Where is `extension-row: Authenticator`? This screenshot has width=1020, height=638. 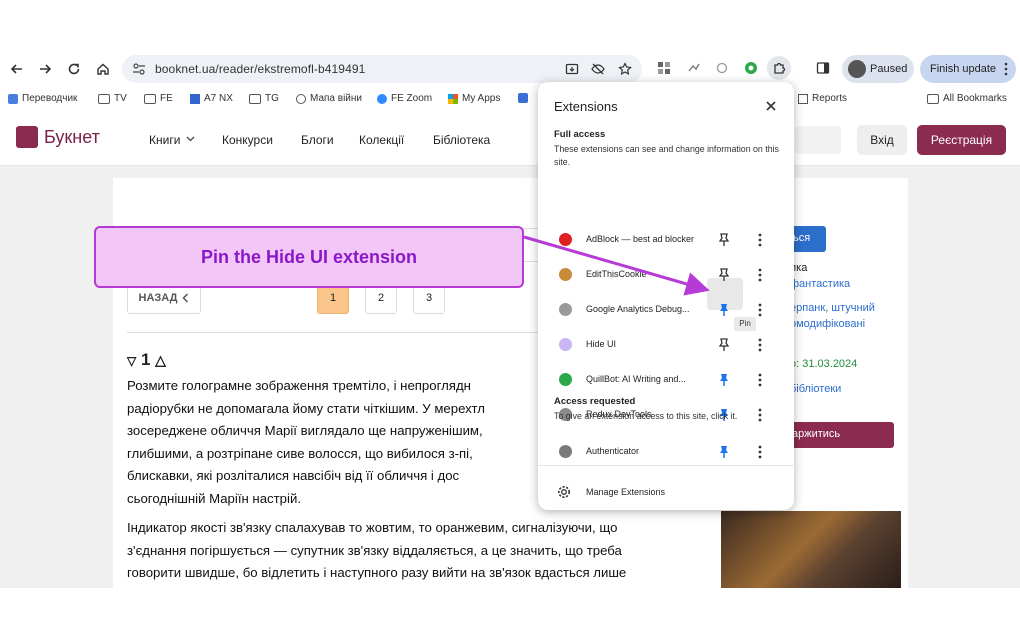
extension-row: Authenticator is located at coordinates (666, 452).